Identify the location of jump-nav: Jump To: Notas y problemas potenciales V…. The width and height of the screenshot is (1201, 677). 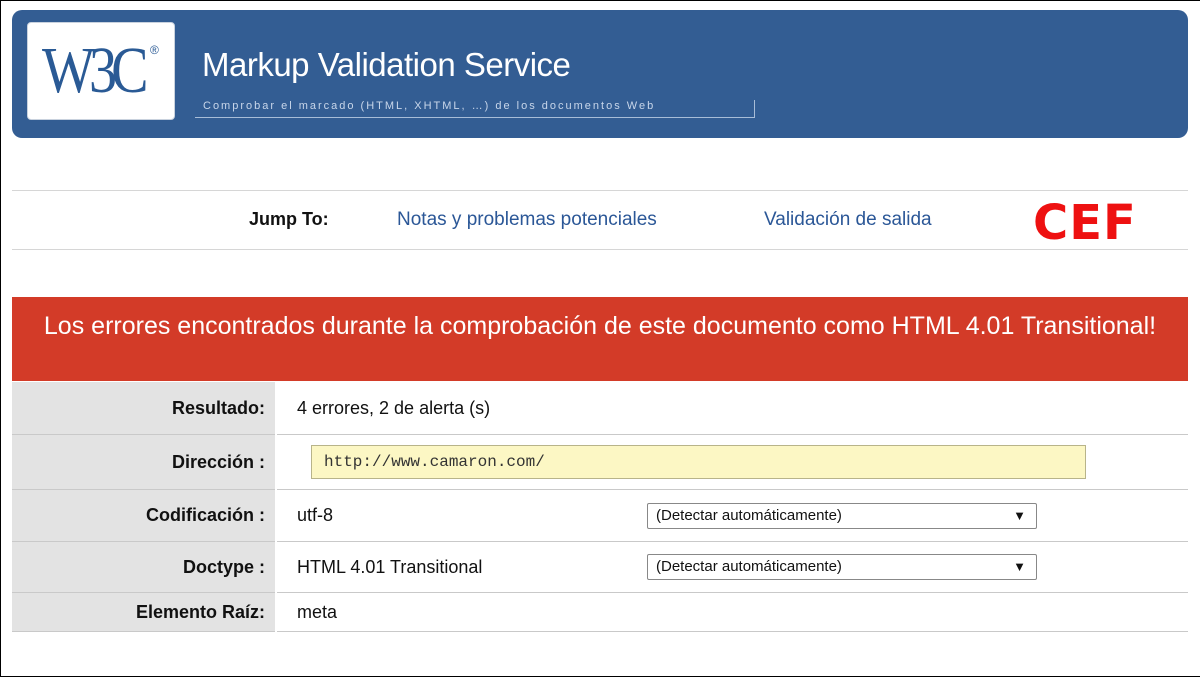
(600, 220).